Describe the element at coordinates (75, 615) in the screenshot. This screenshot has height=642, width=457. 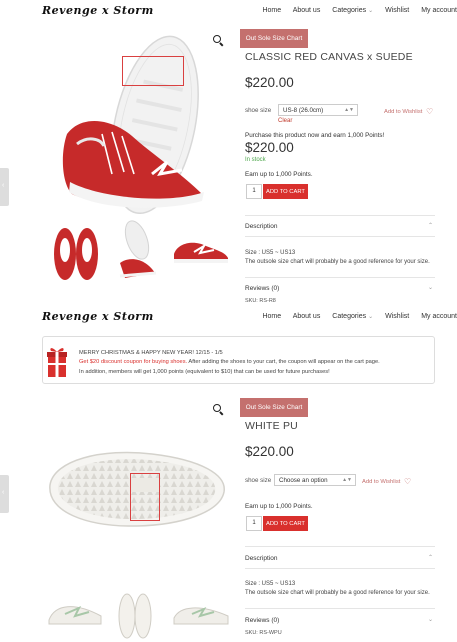
I see `white-pair-side` at that location.